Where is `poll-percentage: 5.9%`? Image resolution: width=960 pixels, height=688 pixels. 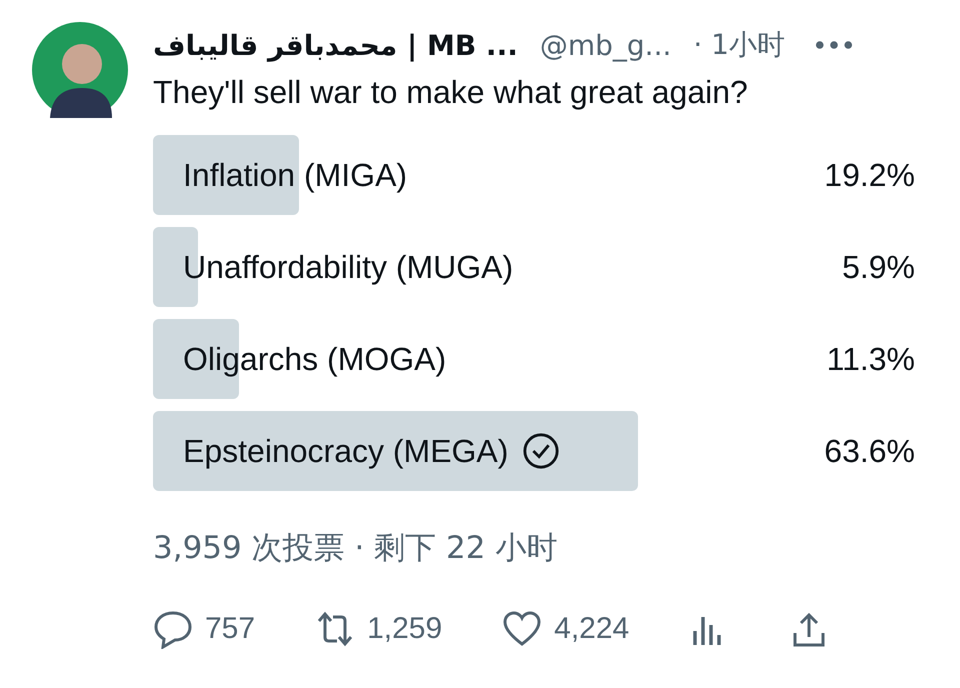
poll-percentage: 5.9% is located at coordinates (878, 267).